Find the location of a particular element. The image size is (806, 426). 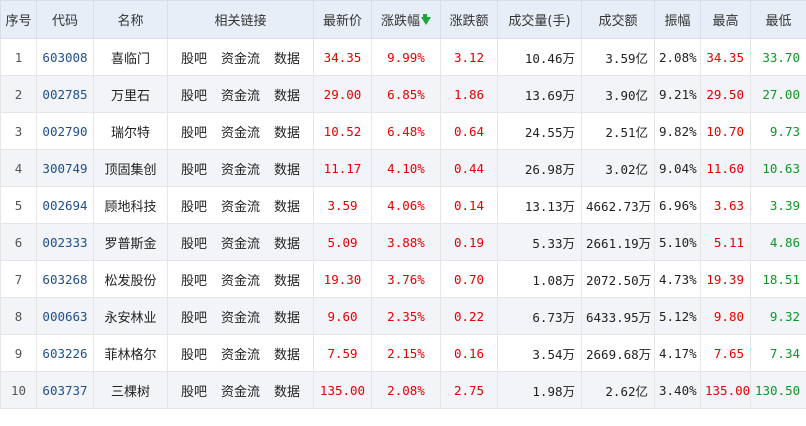

stock-name-link: 顶固集创 is located at coordinates (130, 170).